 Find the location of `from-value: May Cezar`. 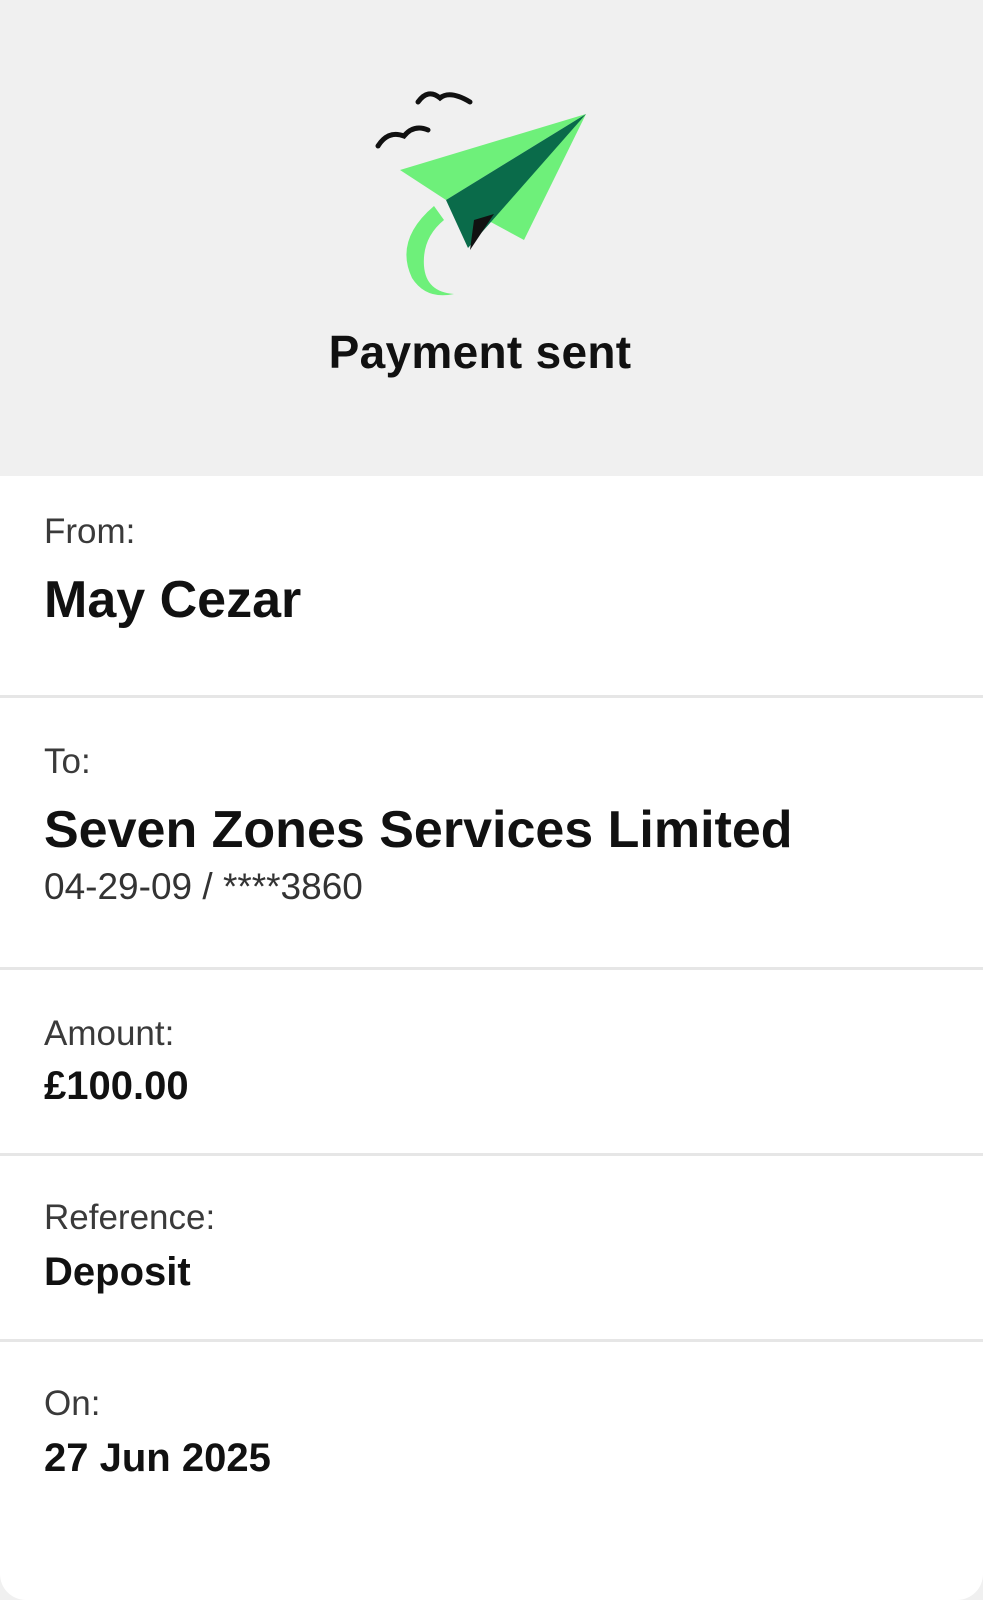

from-value: May Cezar is located at coordinates (173, 600).